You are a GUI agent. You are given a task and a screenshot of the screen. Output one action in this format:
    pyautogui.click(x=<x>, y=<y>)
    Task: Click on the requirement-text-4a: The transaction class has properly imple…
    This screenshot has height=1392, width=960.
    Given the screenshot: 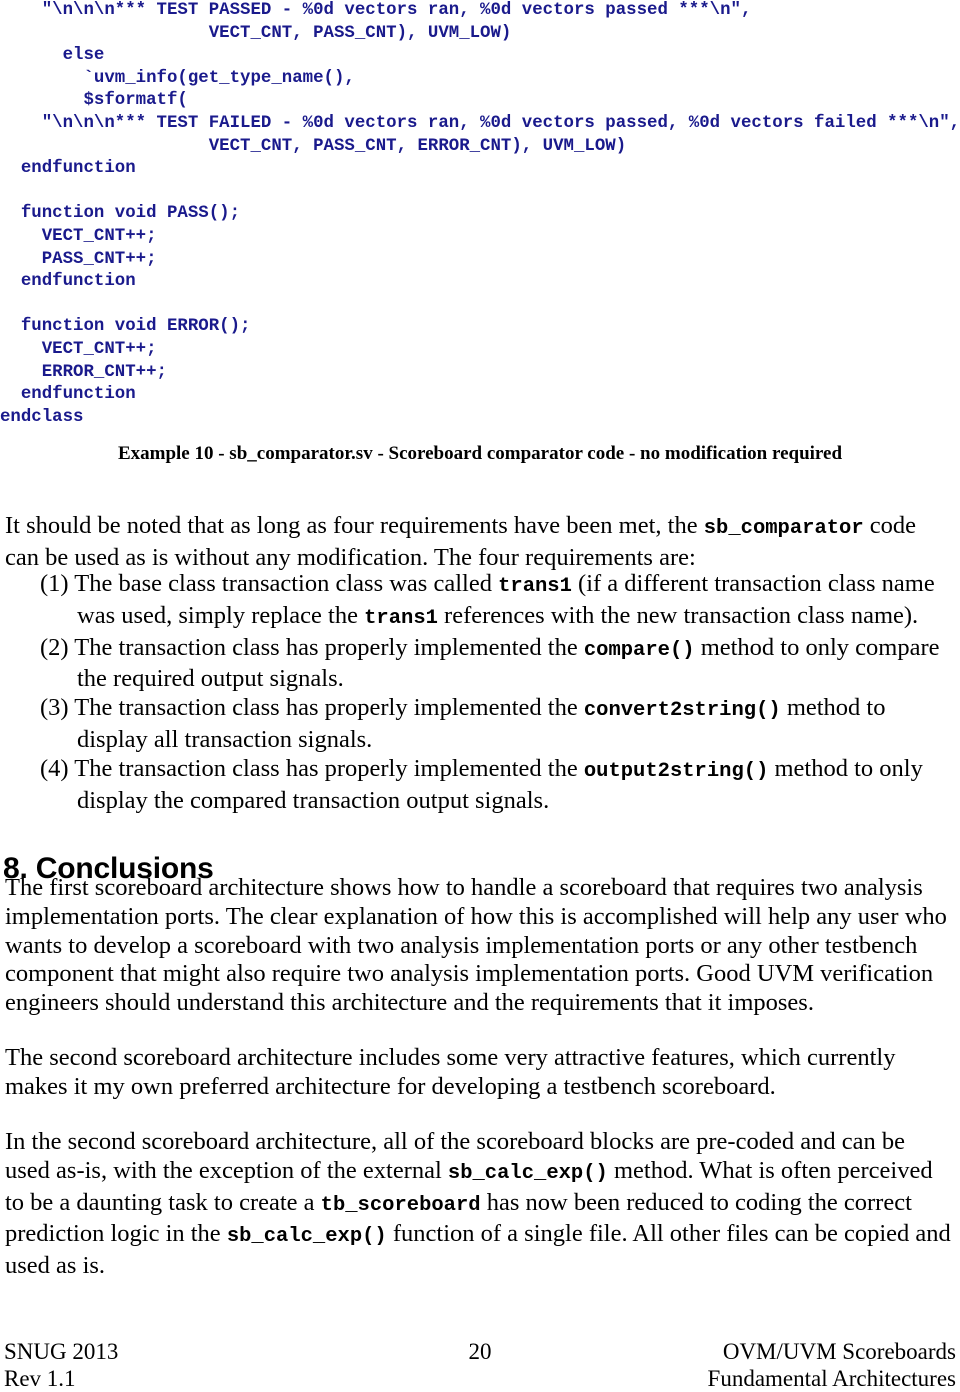 What is the action you would take?
    pyautogui.click(x=326, y=768)
    